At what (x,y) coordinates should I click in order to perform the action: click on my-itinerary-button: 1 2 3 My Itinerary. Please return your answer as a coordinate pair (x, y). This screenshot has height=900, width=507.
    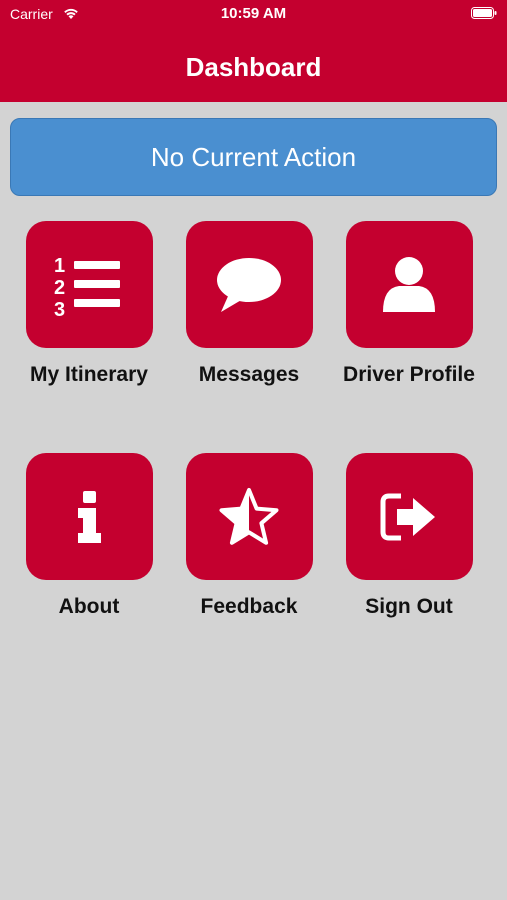
    Looking at the image, I should click on (89, 304).